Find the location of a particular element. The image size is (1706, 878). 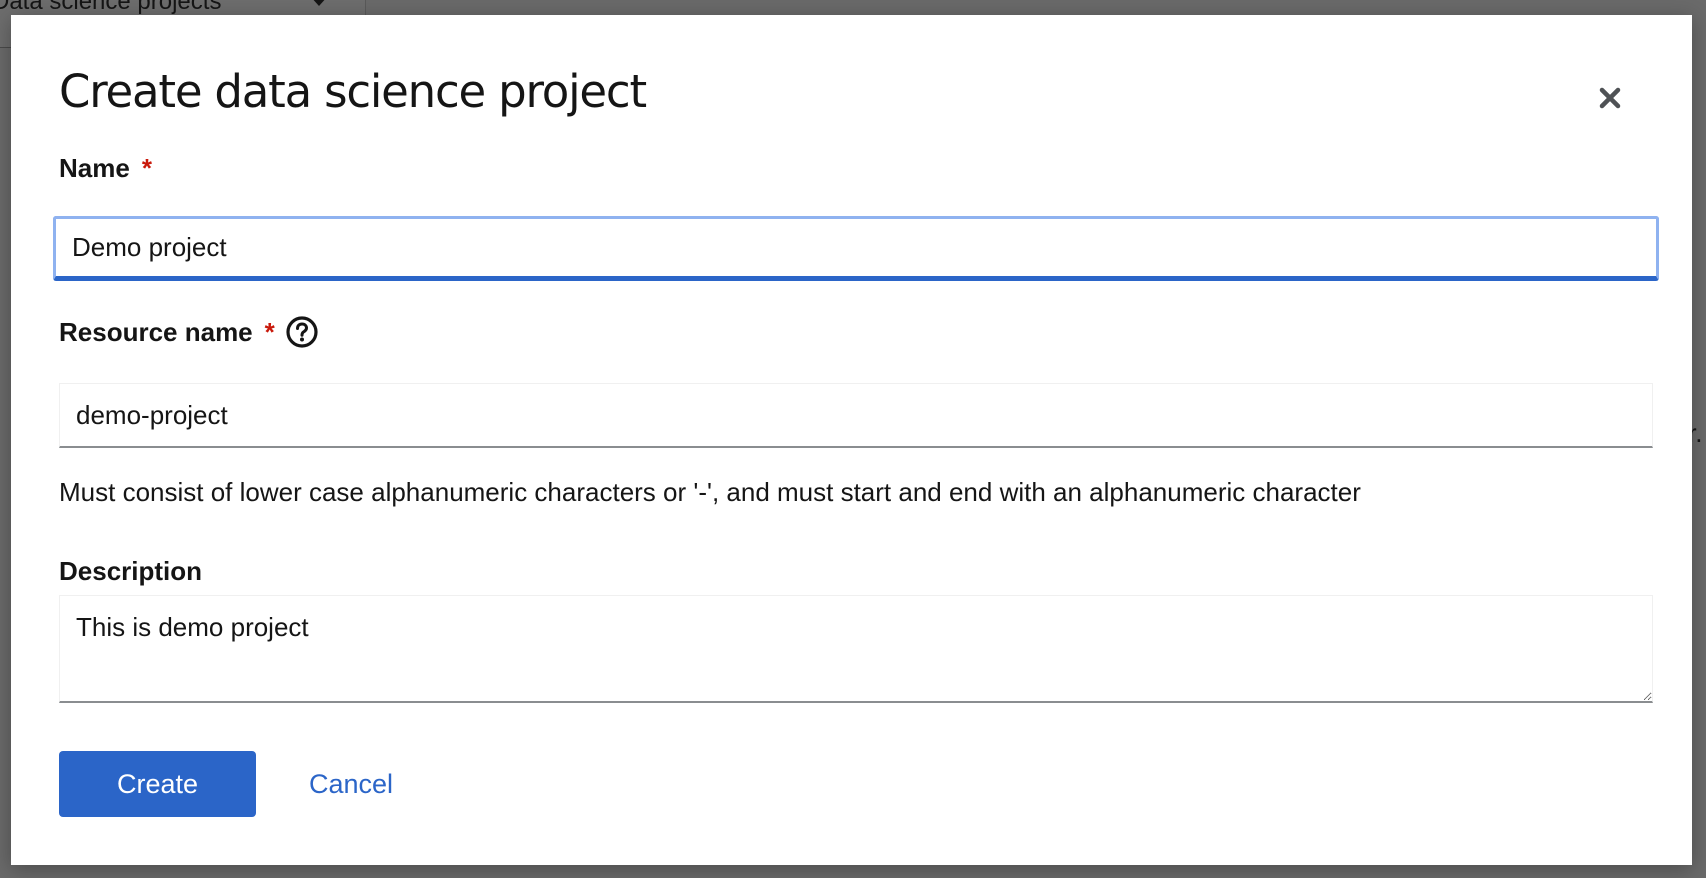

project-selector-label: Data science projects is located at coordinates (111, 7).